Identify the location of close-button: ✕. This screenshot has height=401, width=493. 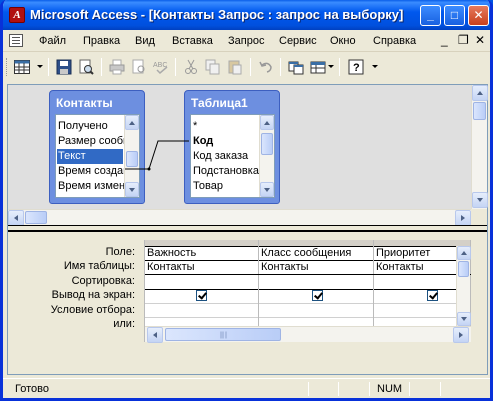
(478, 15).